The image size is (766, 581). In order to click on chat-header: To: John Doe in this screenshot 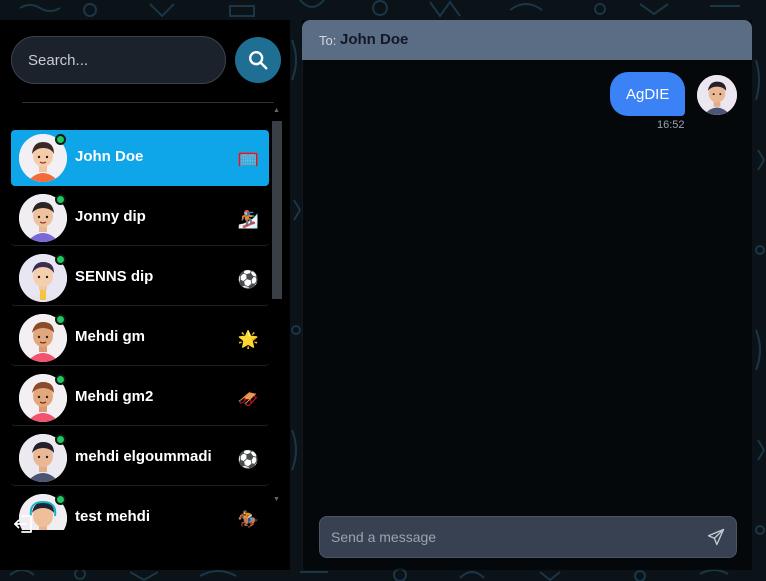, I will do `click(527, 40)`.